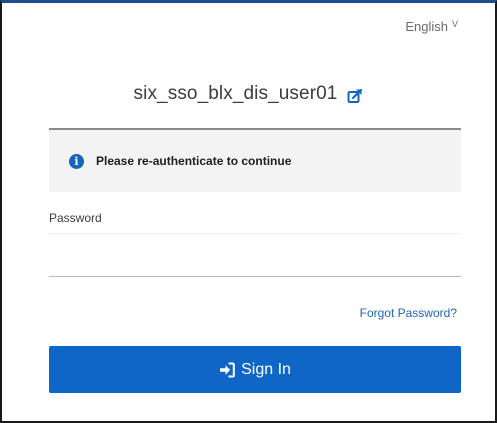 The width and height of the screenshot is (497, 423). I want to click on password-label: Password, so click(75, 218).